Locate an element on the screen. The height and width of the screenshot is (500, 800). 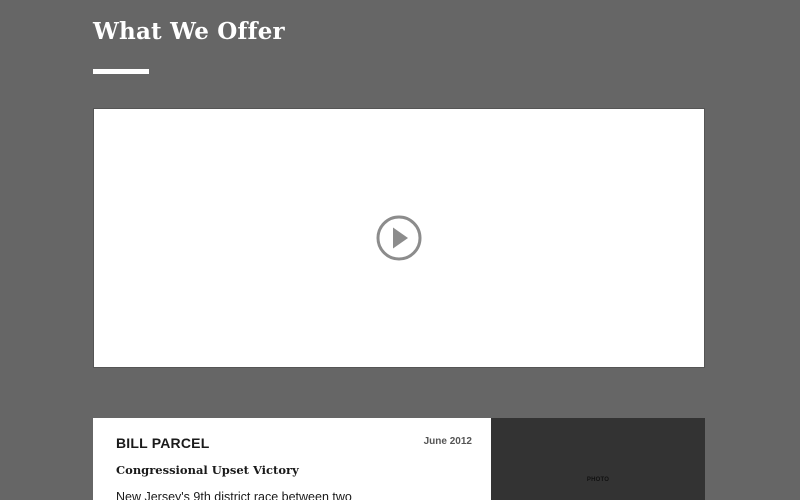
photo-label: PHOTO is located at coordinates (598, 480).